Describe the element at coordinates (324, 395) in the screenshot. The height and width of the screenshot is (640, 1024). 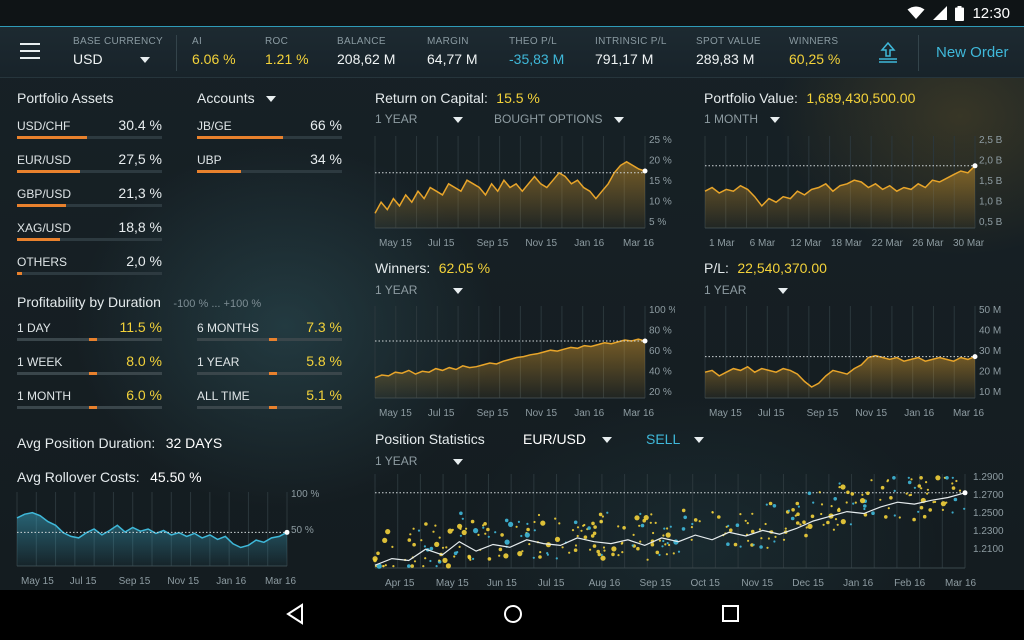
I see `profitability-value: 5.1 %` at that location.